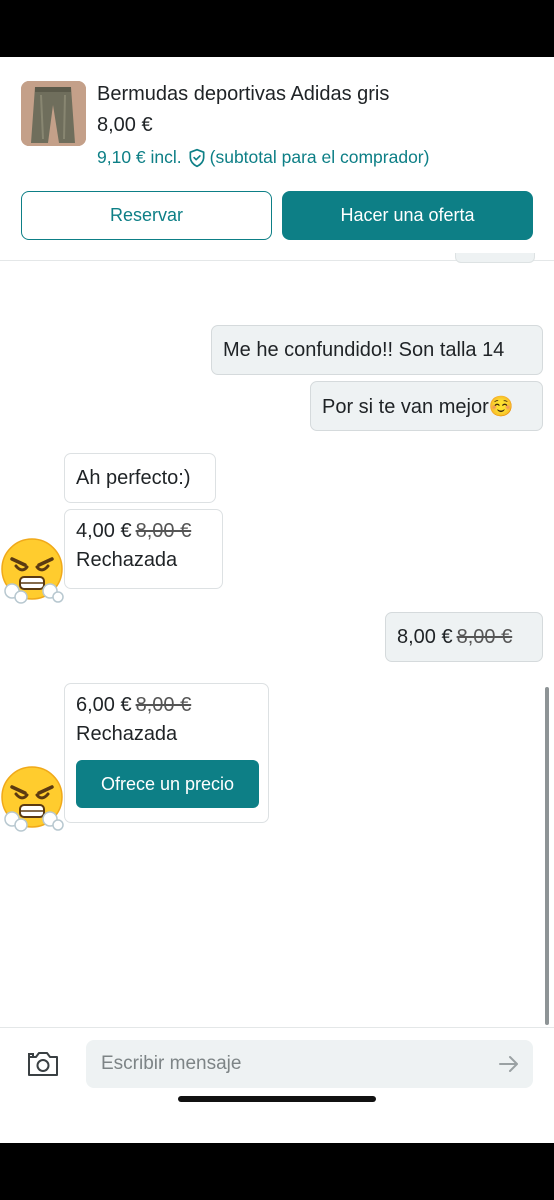 This screenshot has width=554, height=1200. Describe the element at coordinates (309, 1064) in the screenshot. I see `message-input` at that location.